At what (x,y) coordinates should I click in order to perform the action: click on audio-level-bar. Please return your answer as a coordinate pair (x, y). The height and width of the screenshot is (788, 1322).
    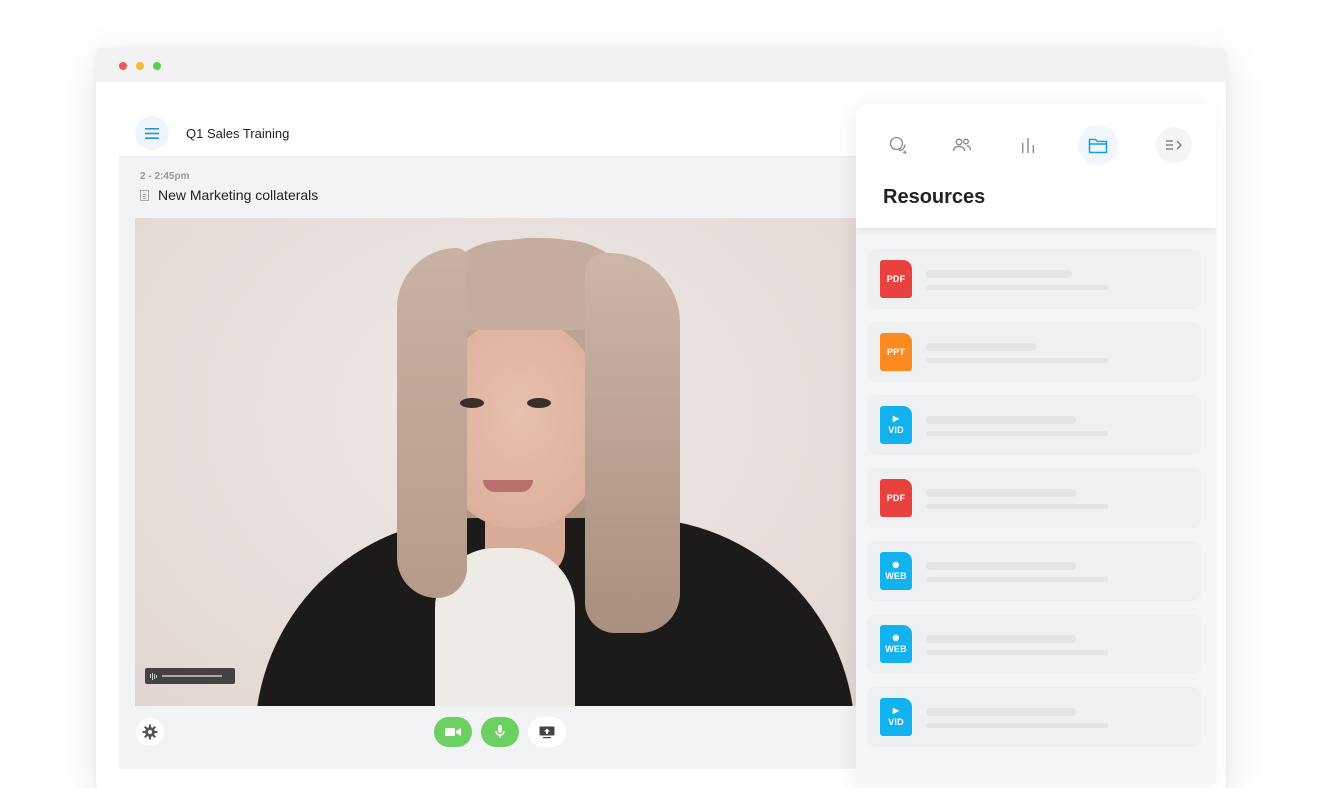
    Looking at the image, I should click on (192, 676).